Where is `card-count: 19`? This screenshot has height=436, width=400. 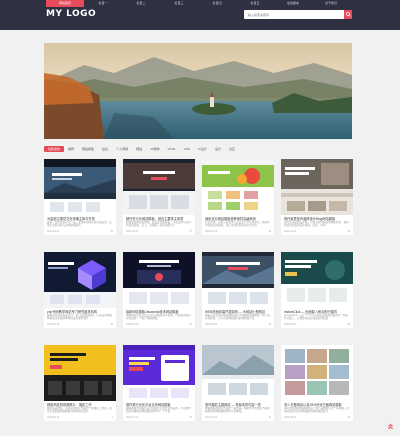
card-count: 19 is located at coordinates (269, 231).